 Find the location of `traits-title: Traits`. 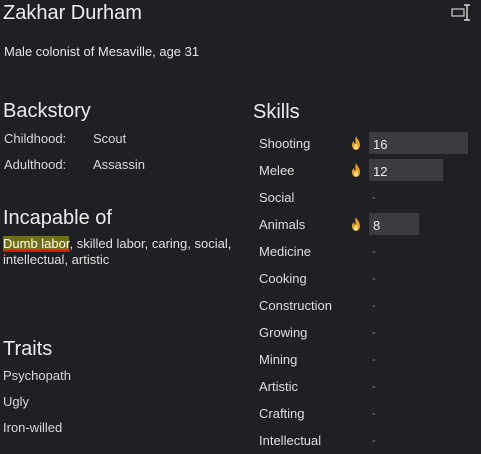

traits-title: Traits is located at coordinates (28, 349).